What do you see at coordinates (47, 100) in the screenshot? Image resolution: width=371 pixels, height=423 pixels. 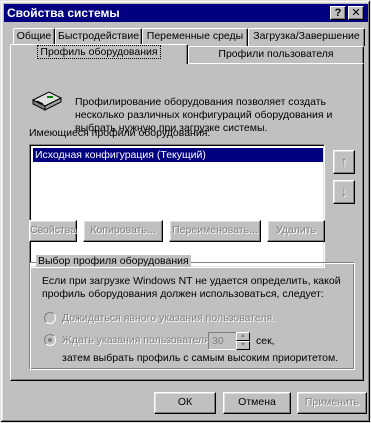 I see `computer-icon` at bounding box center [47, 100].